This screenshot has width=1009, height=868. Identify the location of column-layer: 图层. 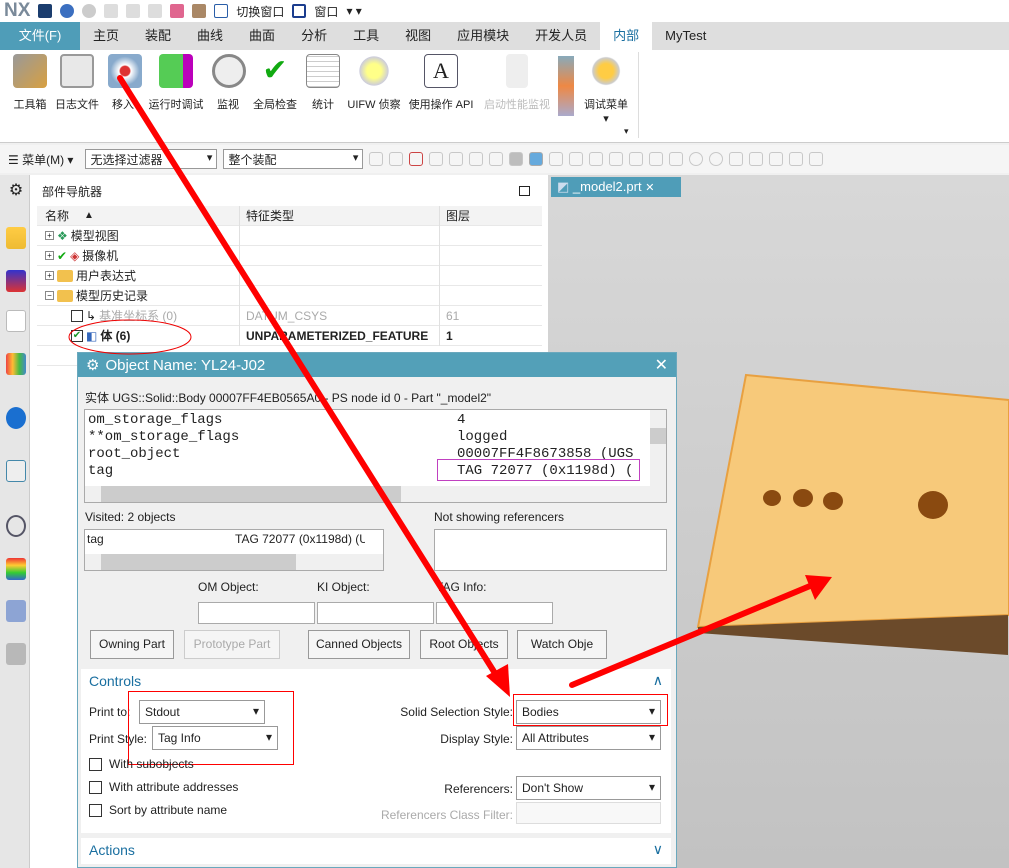
(490, 215).